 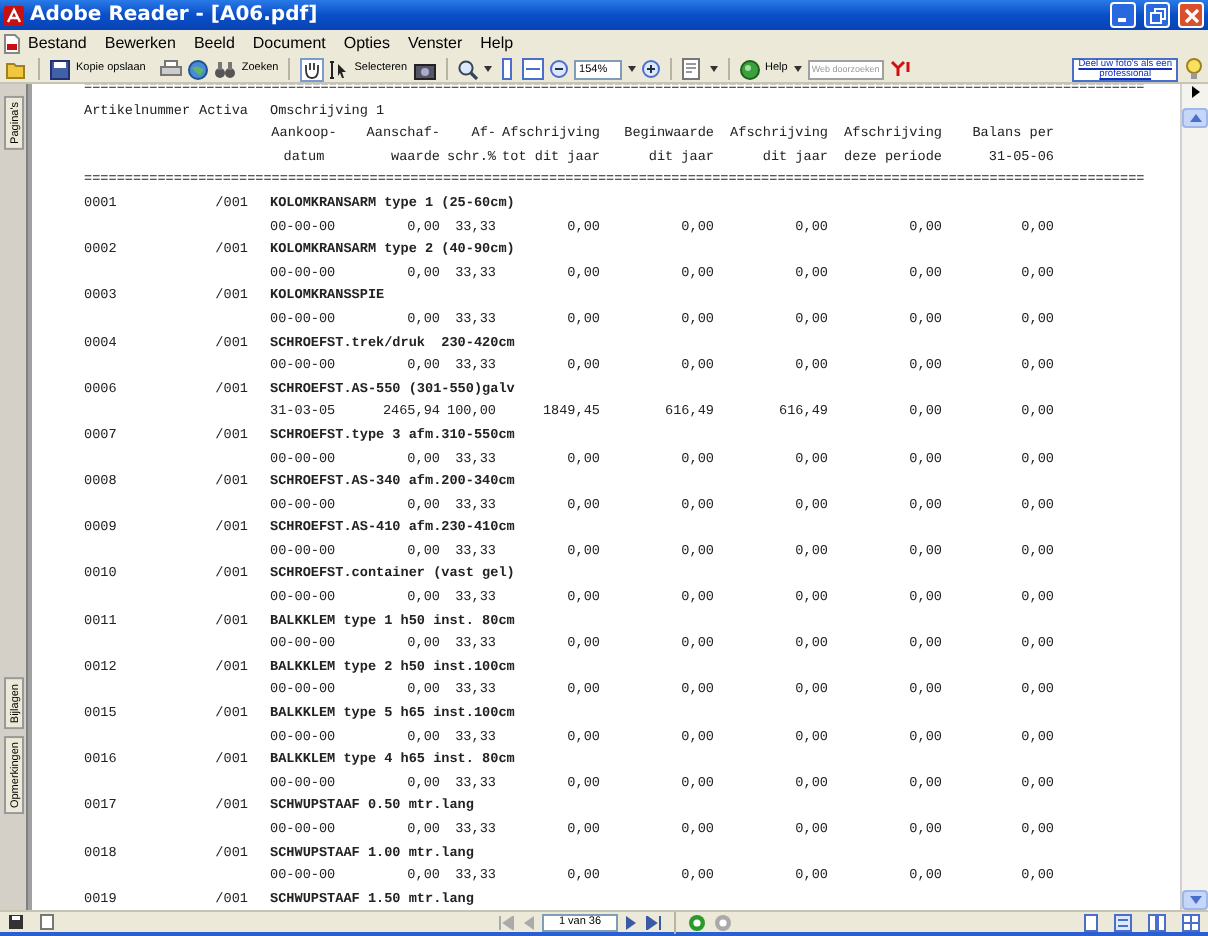 I want to click on close-button, so click(x=1191, y=15).